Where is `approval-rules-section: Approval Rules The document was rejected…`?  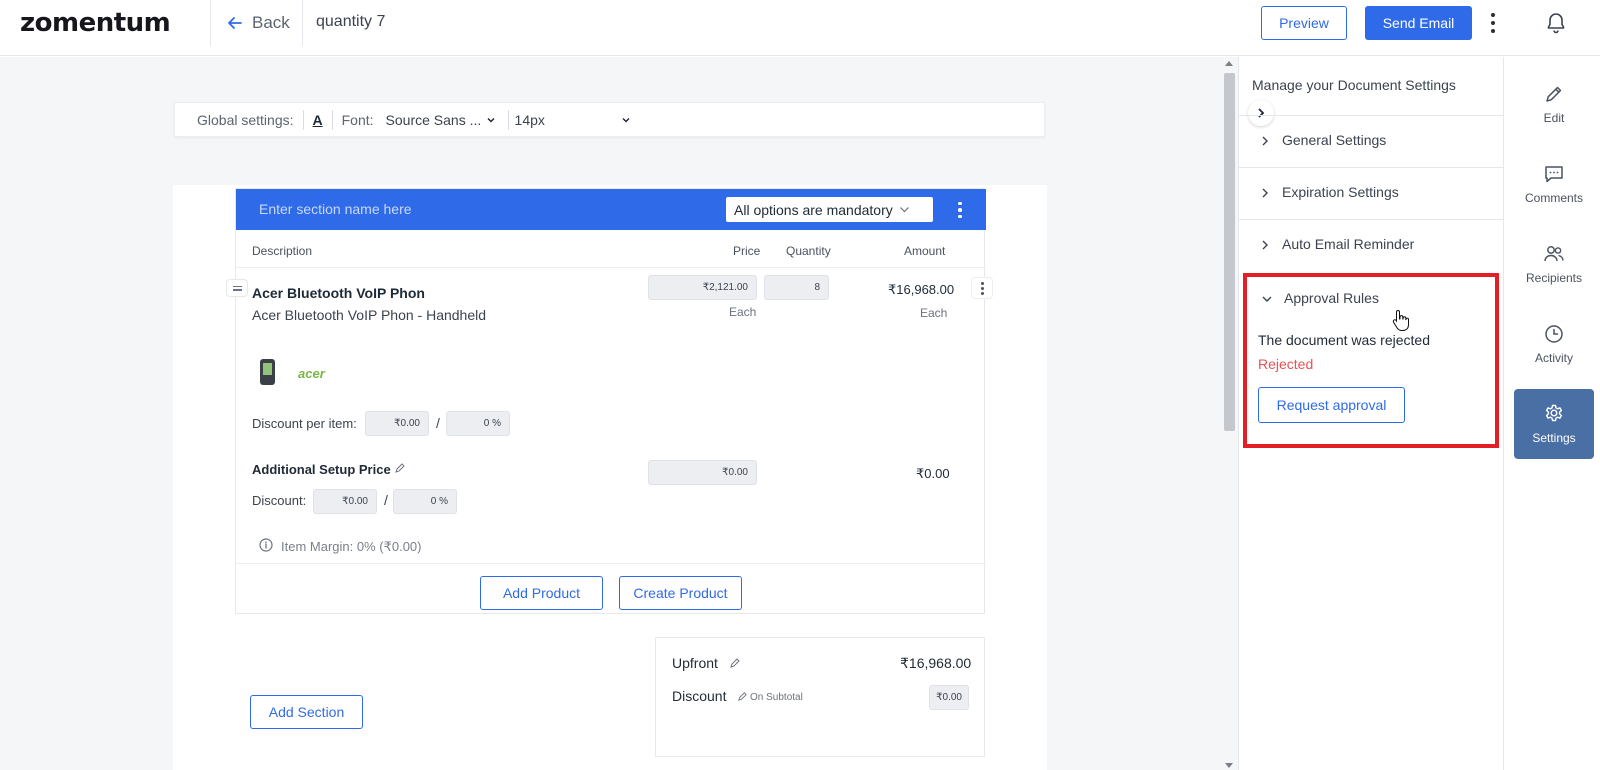
approval-rules-section: Approval Rules The document was rejected… is located at coordinates (1371, 360).